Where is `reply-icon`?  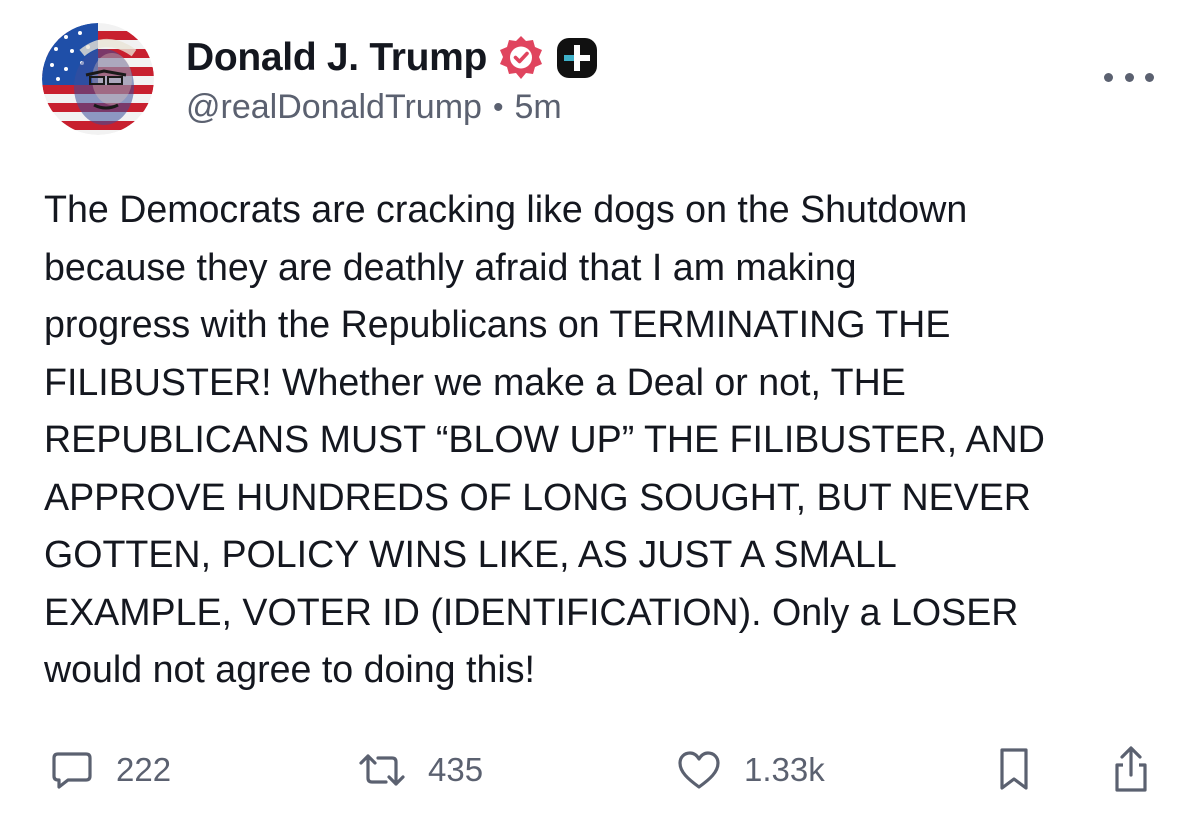 reply-icon is located at coordinates (72, 770).